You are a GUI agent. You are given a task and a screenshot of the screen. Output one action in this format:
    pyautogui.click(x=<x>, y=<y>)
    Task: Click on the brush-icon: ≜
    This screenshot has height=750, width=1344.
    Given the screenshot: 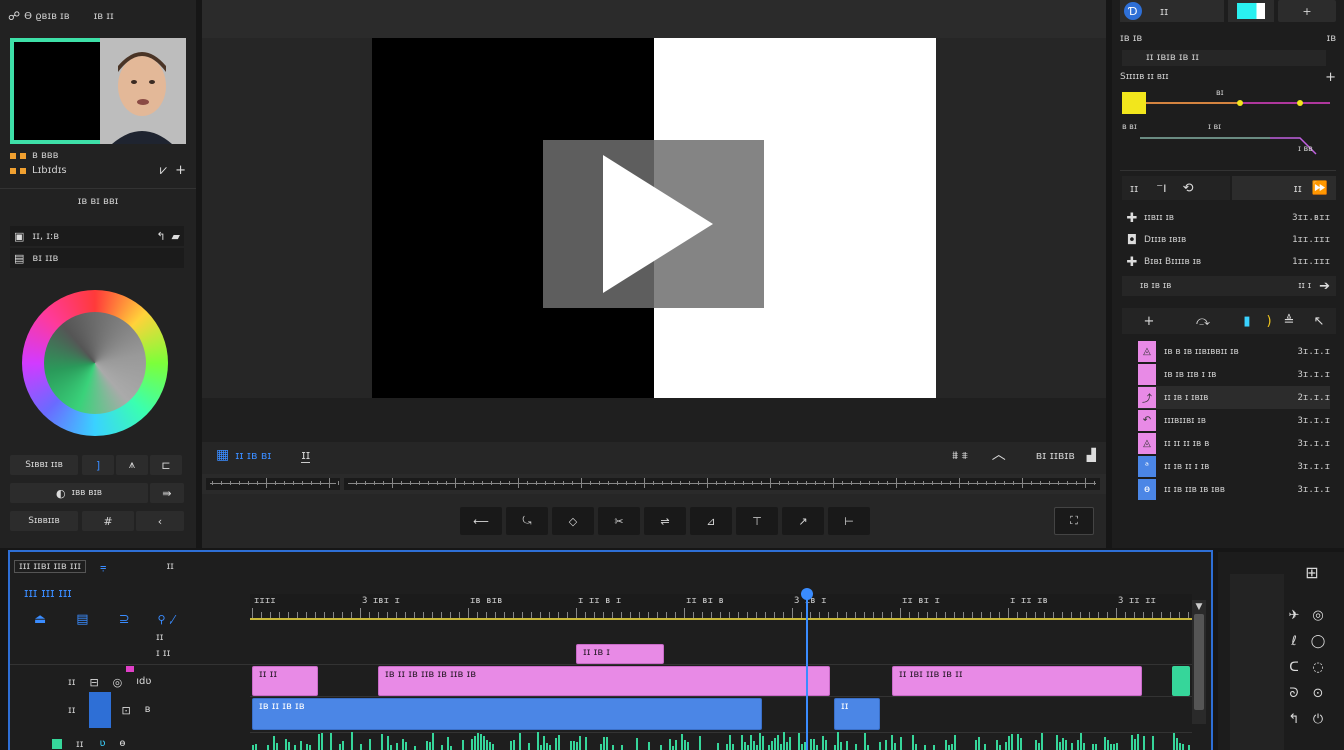 What is the action you would take?
    pyautogui.click(x=1289, y=321)
    